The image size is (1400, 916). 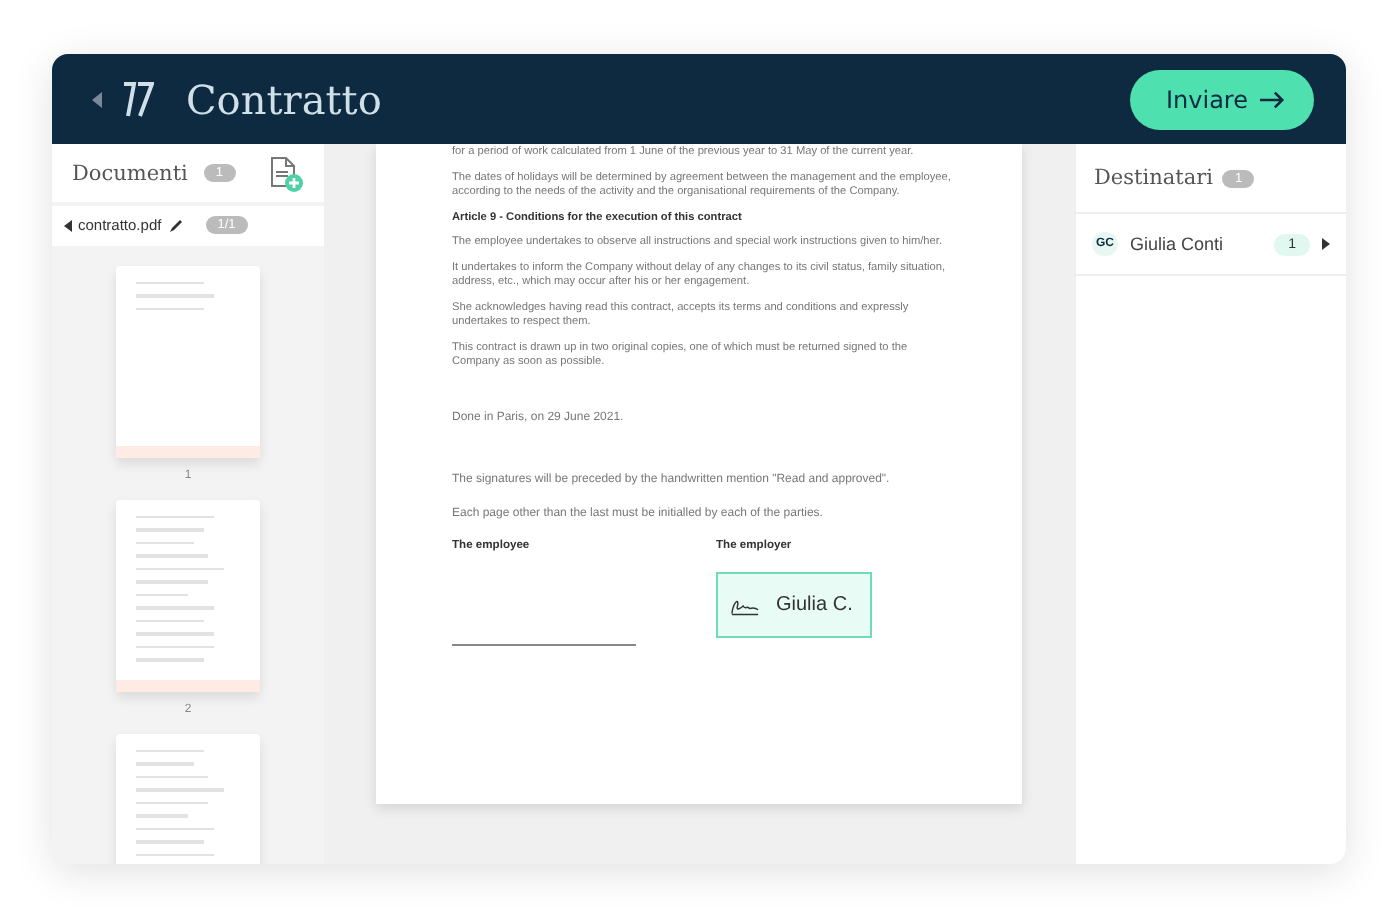 What do you see at coordinates (1273, 99) in the screenshot?
I see `arrow-icon` at bounding box center [1273, 99].